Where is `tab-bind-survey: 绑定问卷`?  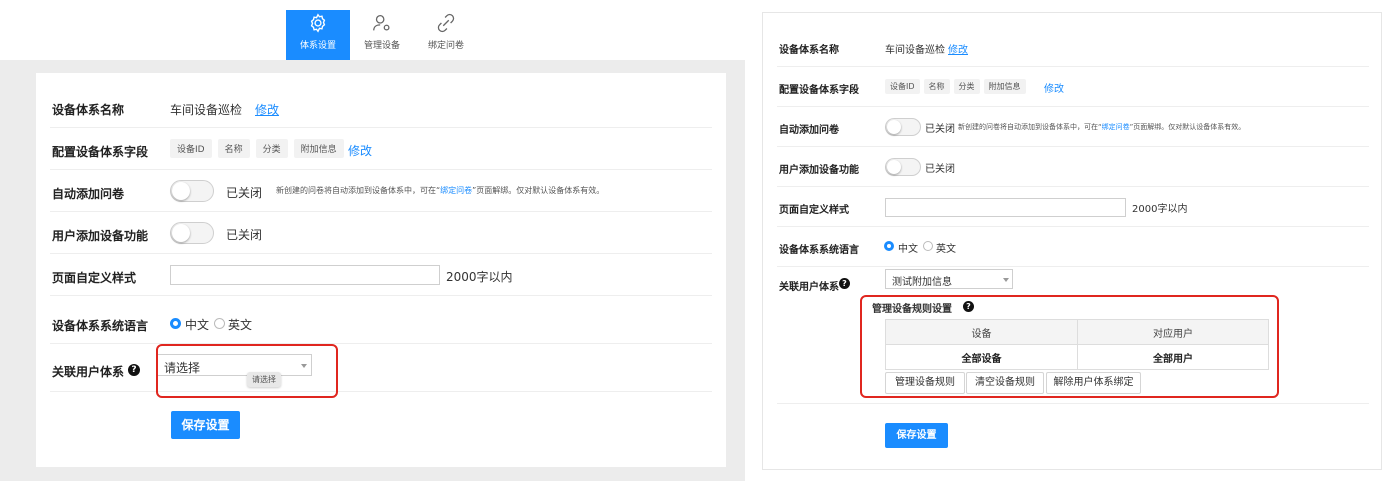 tab-bind-survey: 绑定问卷 is located at coordinates (446, 35).